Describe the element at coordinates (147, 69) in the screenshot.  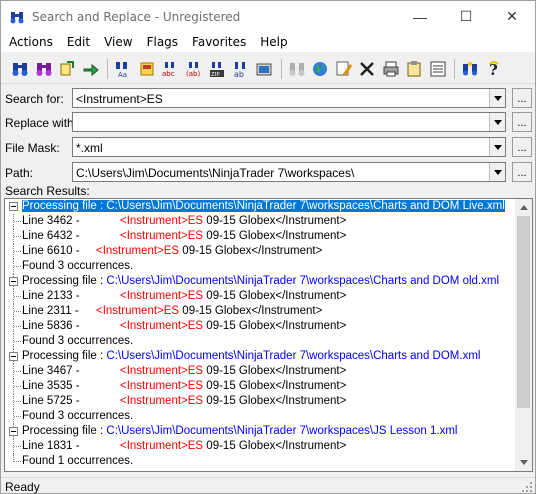
I see `replace-in-files-button` at that location.